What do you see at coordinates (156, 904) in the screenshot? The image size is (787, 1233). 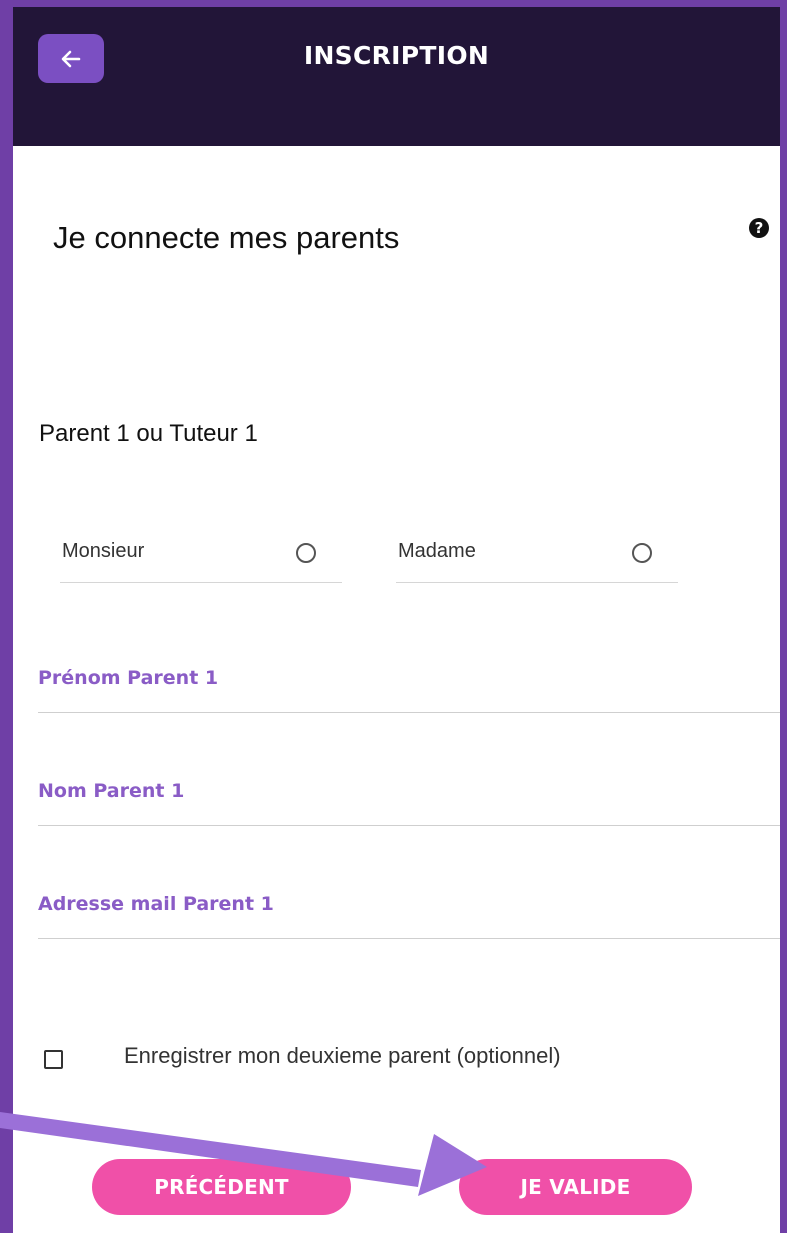 I see `email-label: Adresse mail Parent 1` at bounding box center [156, 904].